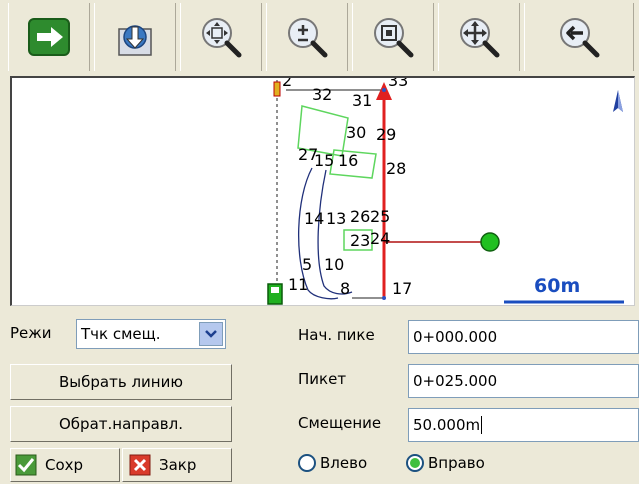 Image resolution: width=639 pixels, height=484 pixels. Describe the element at coordinates (490, 242) in the screenshot. I see `offset-point` at that location.